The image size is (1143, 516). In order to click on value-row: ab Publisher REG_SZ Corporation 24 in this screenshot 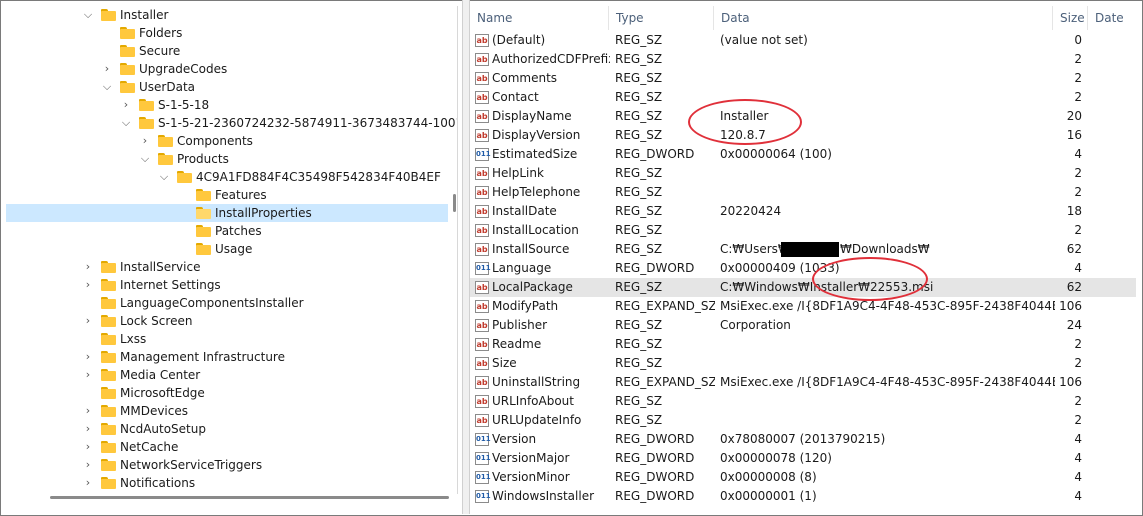, I will do `click(803, 325)`.